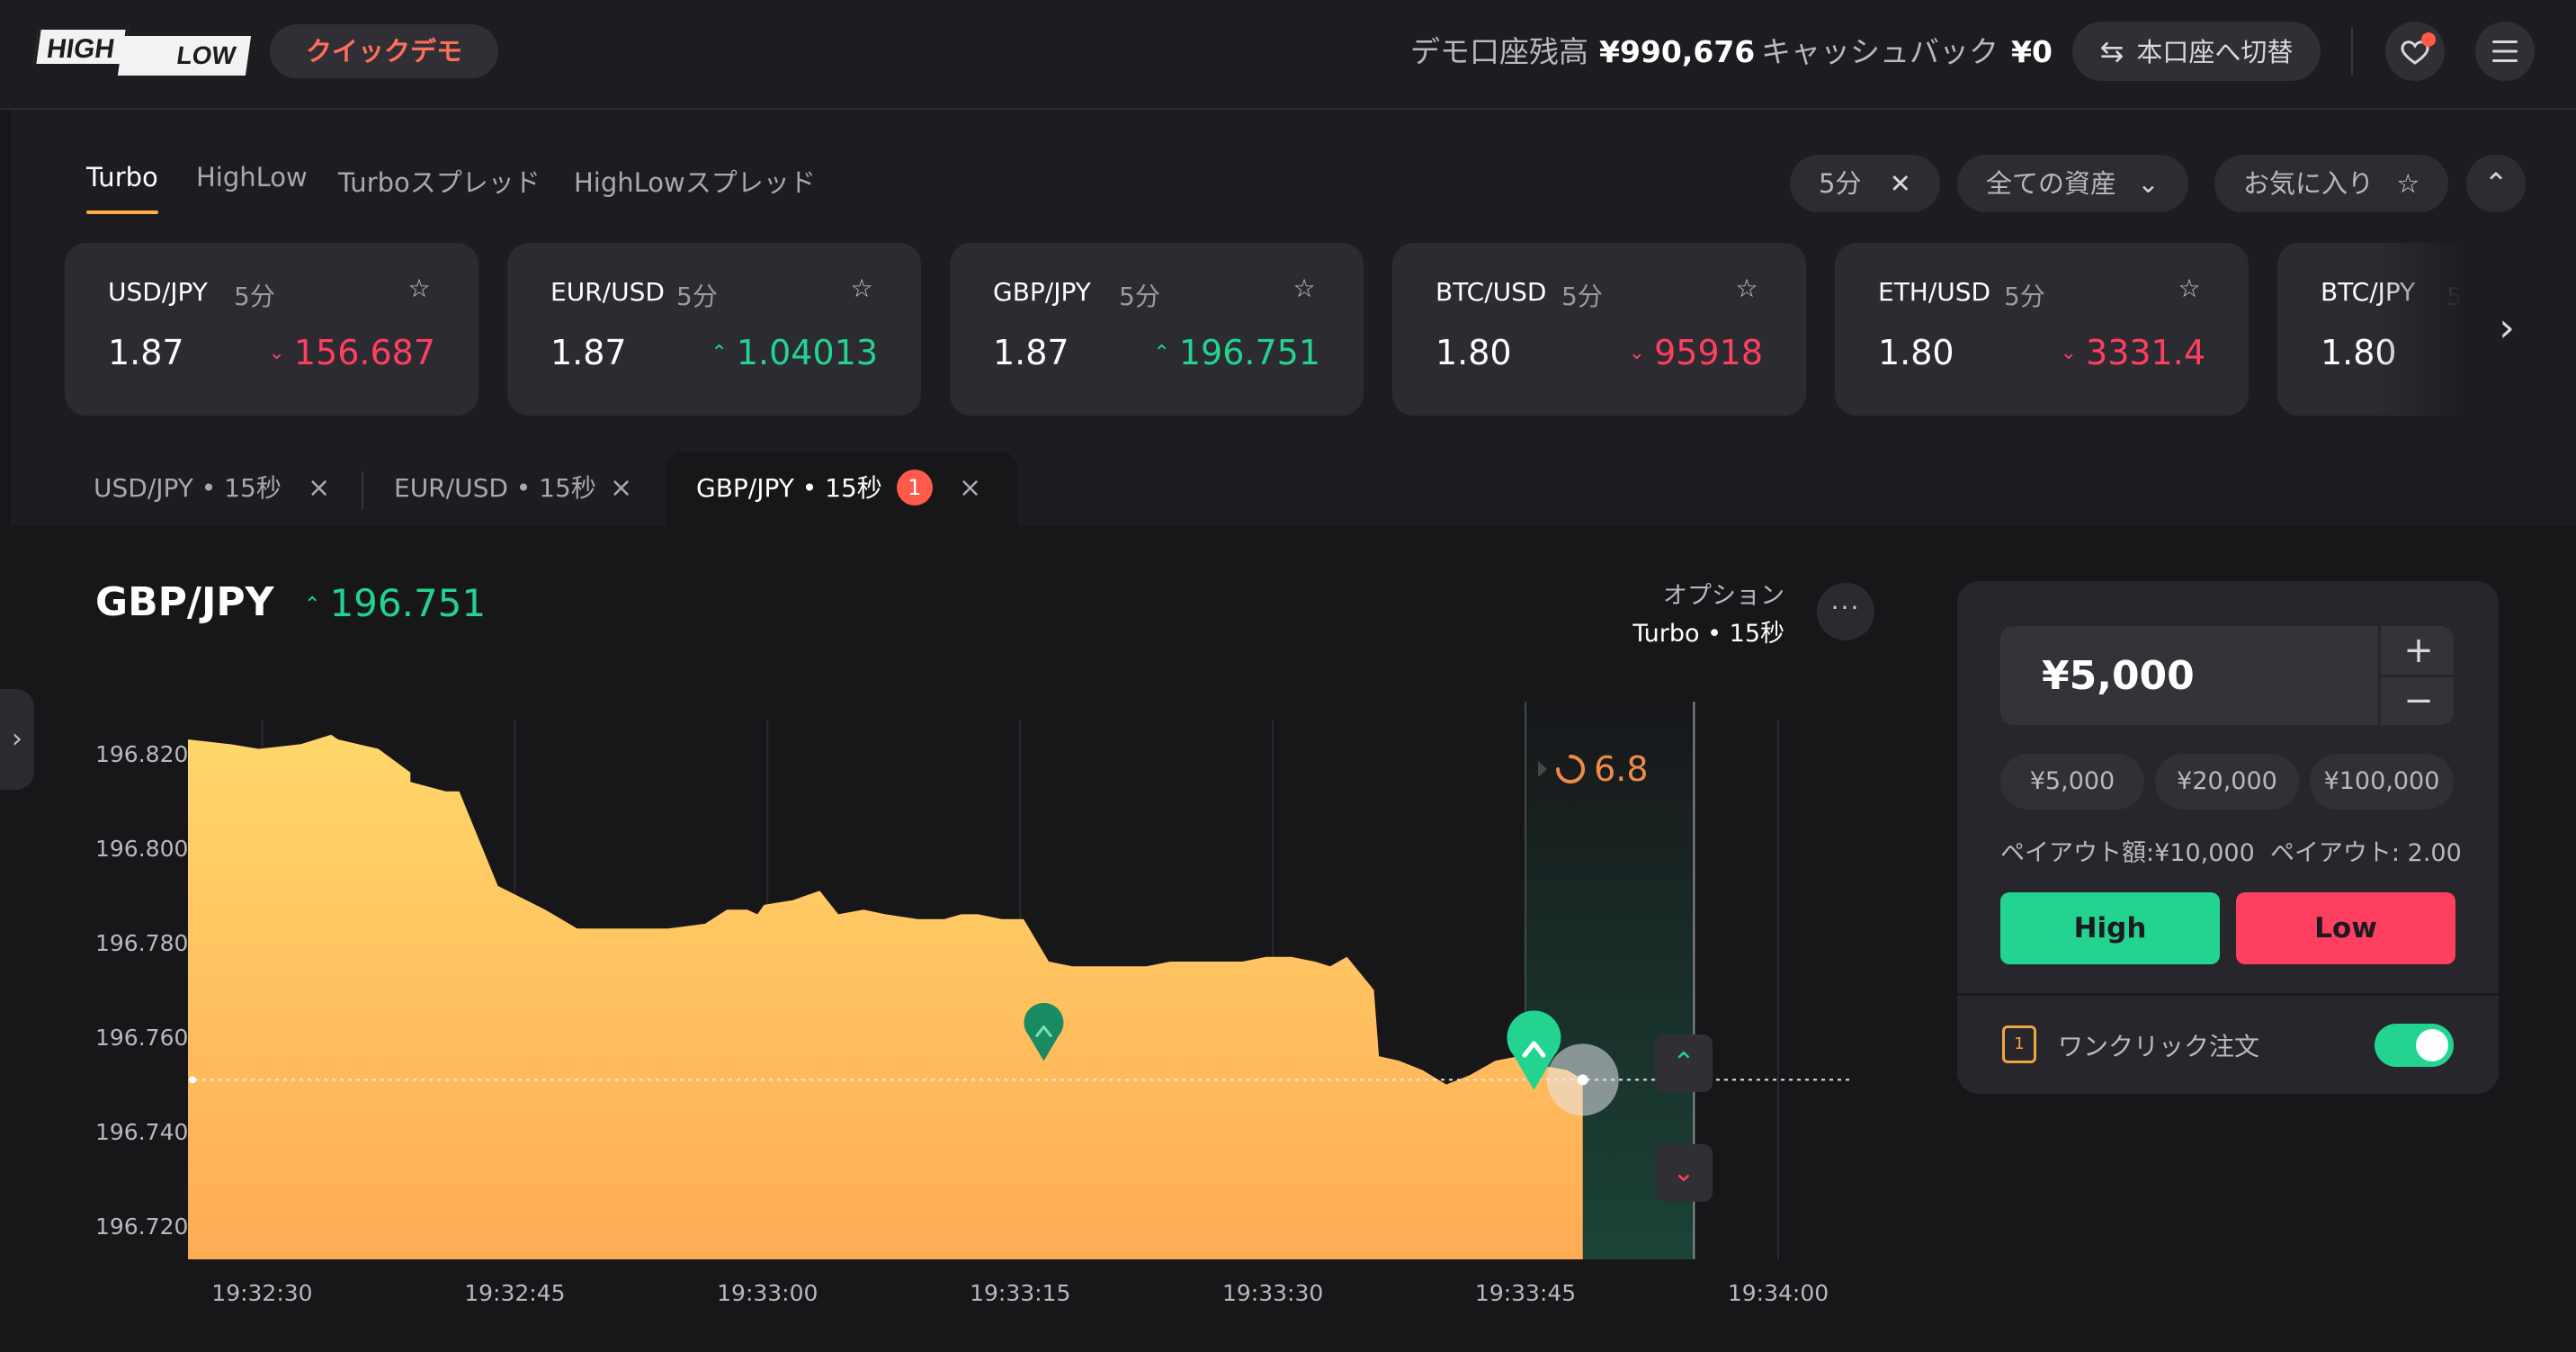 Image resolution: width=2576 pixels, height=1352 pixels. I want to click on y-tick-label: 196.800, so click(141, 849).